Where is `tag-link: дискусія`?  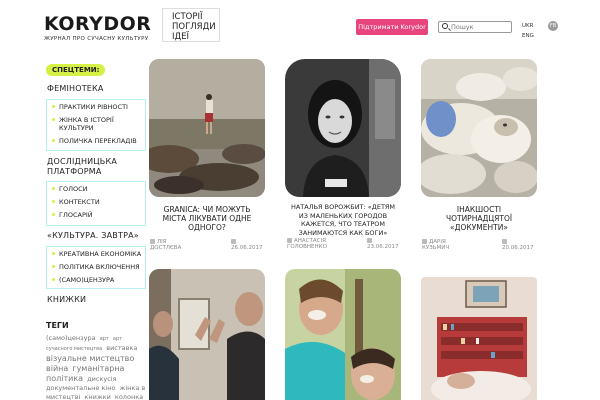 tag-link: дискусія is located at coordinates (101, 379).